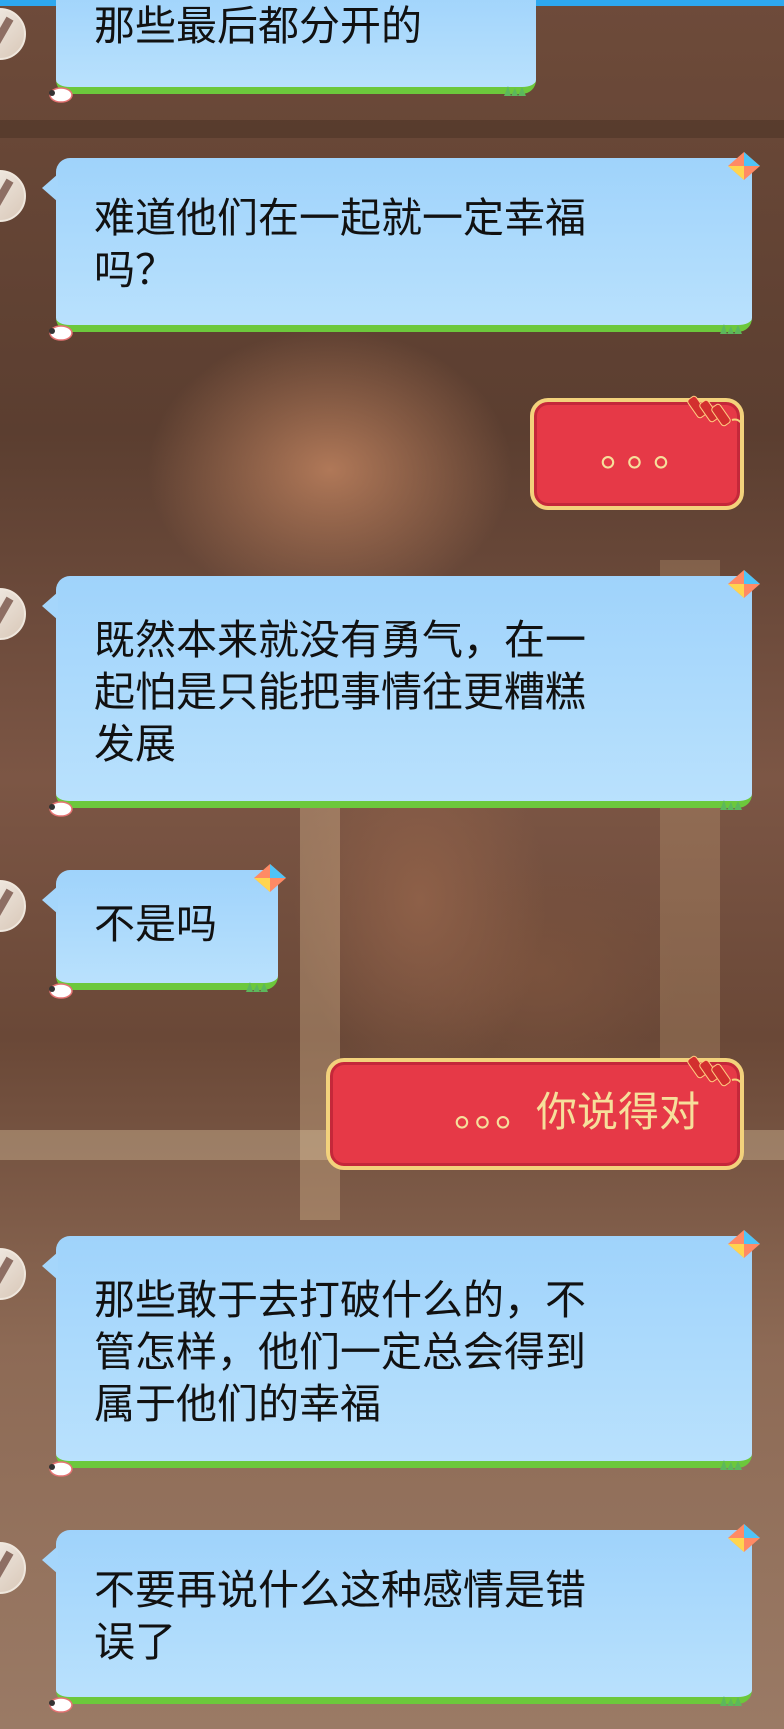 Image resolution: width=784 pixels, height=1729 pixels. Describe the element at coordinates (577, 1112) in the screenshot. I see `message-text: 。。。你说得对` at that location.